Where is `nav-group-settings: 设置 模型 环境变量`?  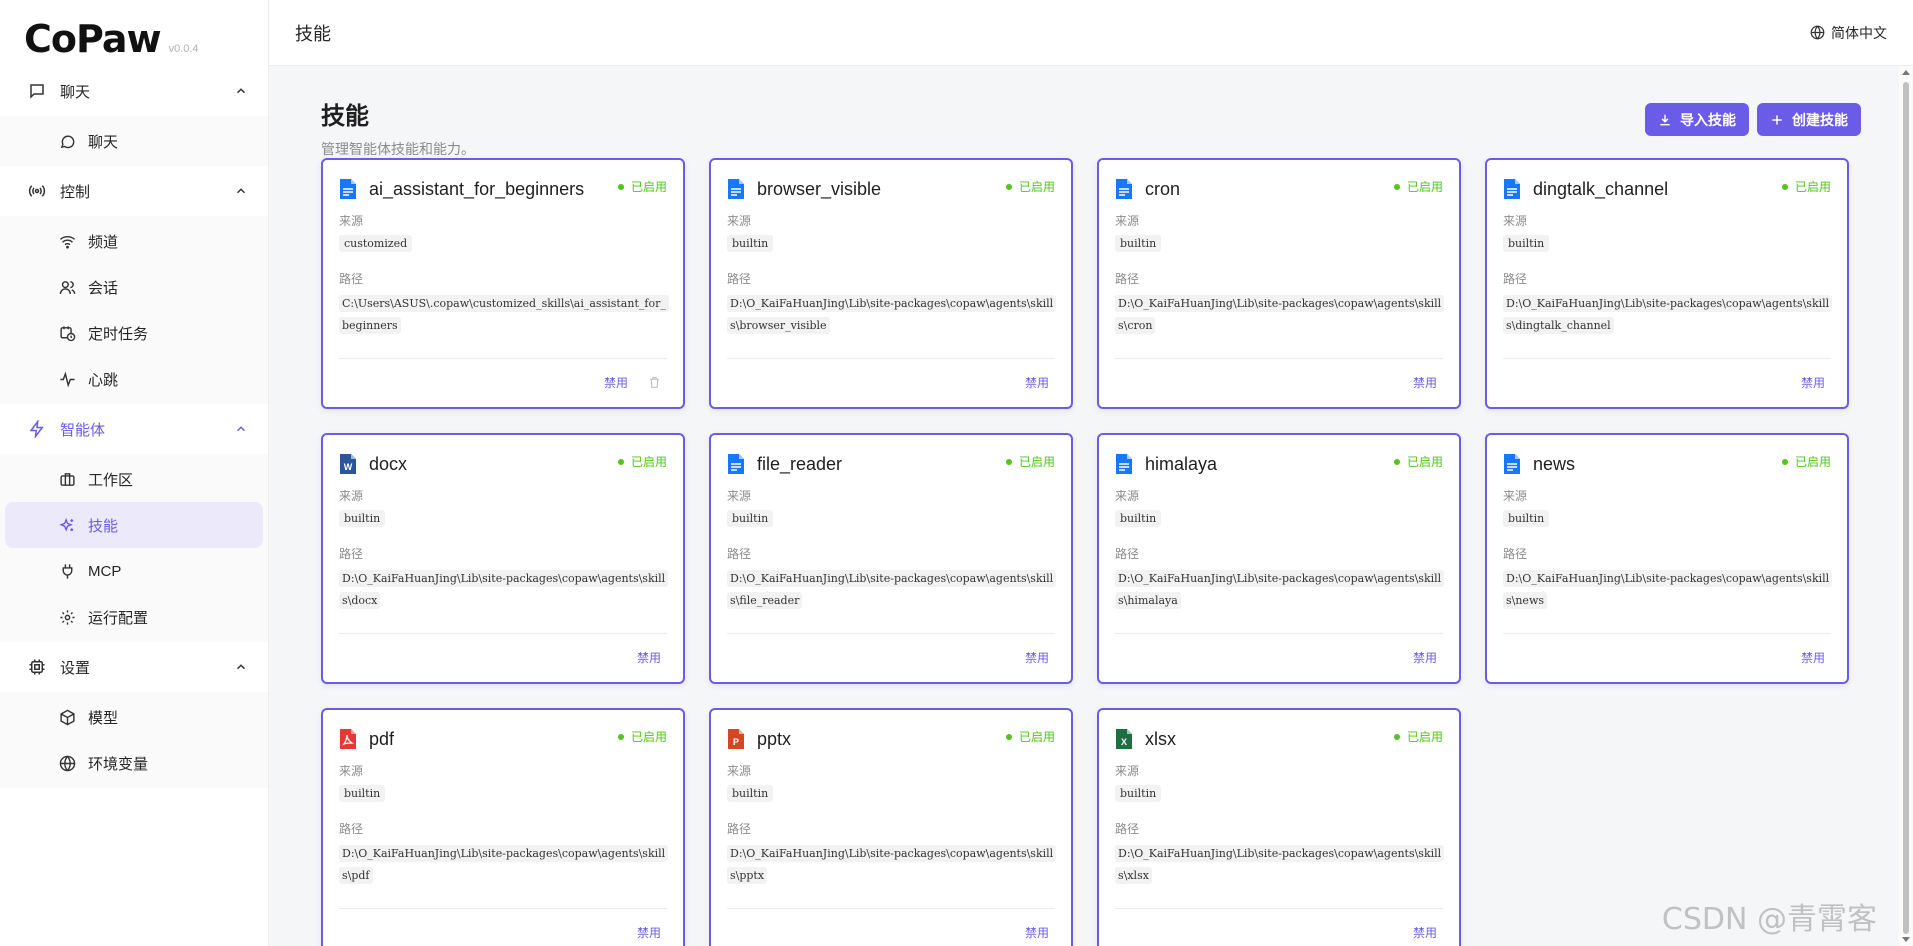 nav-group-settings: 设置 模型 环境变量 is located at coordinates (134, 715).